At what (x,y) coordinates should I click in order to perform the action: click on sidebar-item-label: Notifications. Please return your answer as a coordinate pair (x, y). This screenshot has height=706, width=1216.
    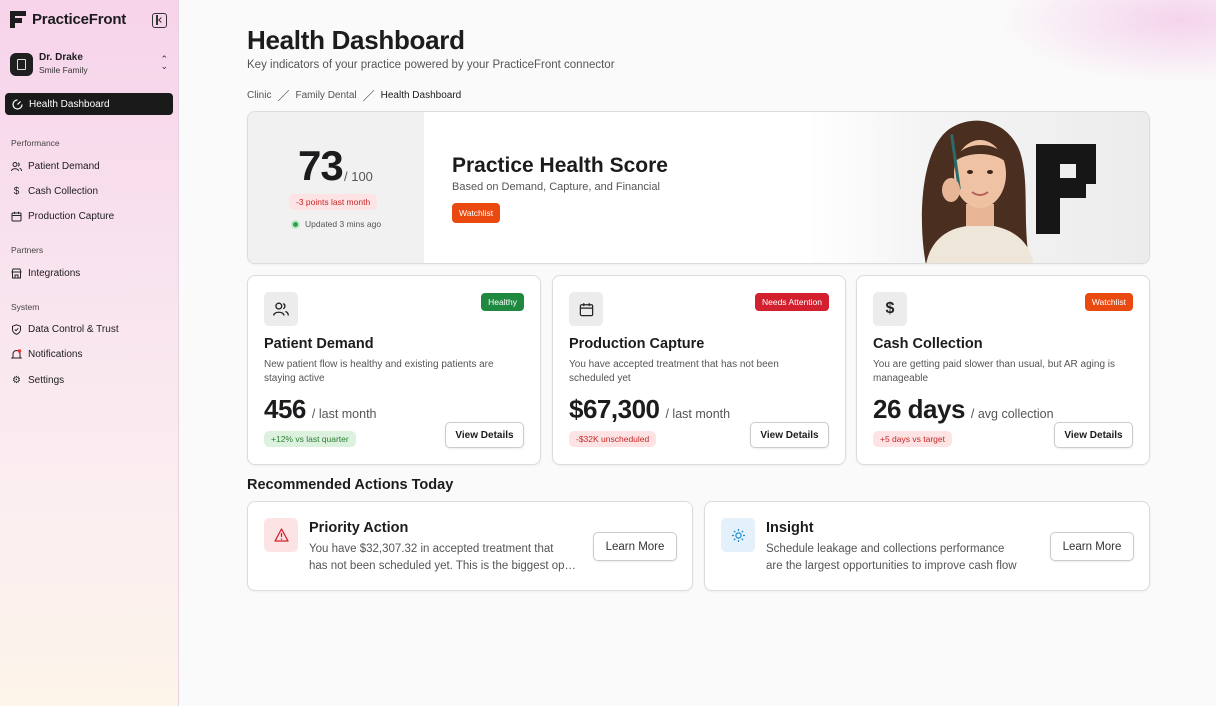
    Looking at the image, I should click on (55, 354).